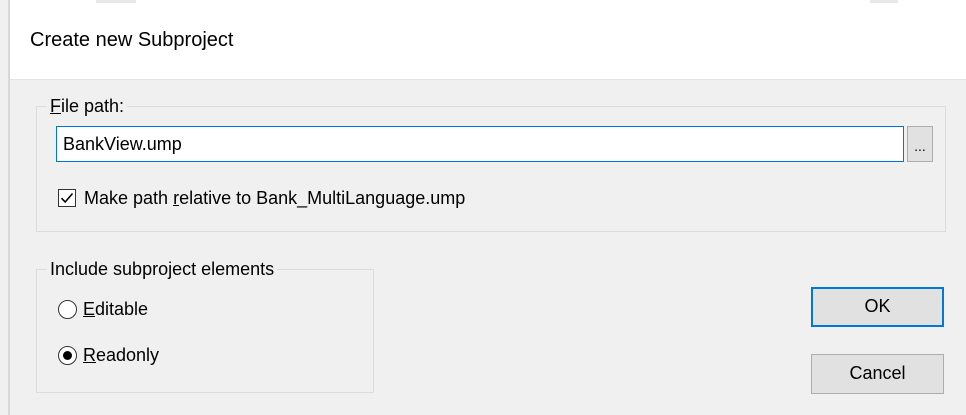 This screenshot has height=415, width=966. I want to click on readonly-accesskey: R, so click(89, 354).